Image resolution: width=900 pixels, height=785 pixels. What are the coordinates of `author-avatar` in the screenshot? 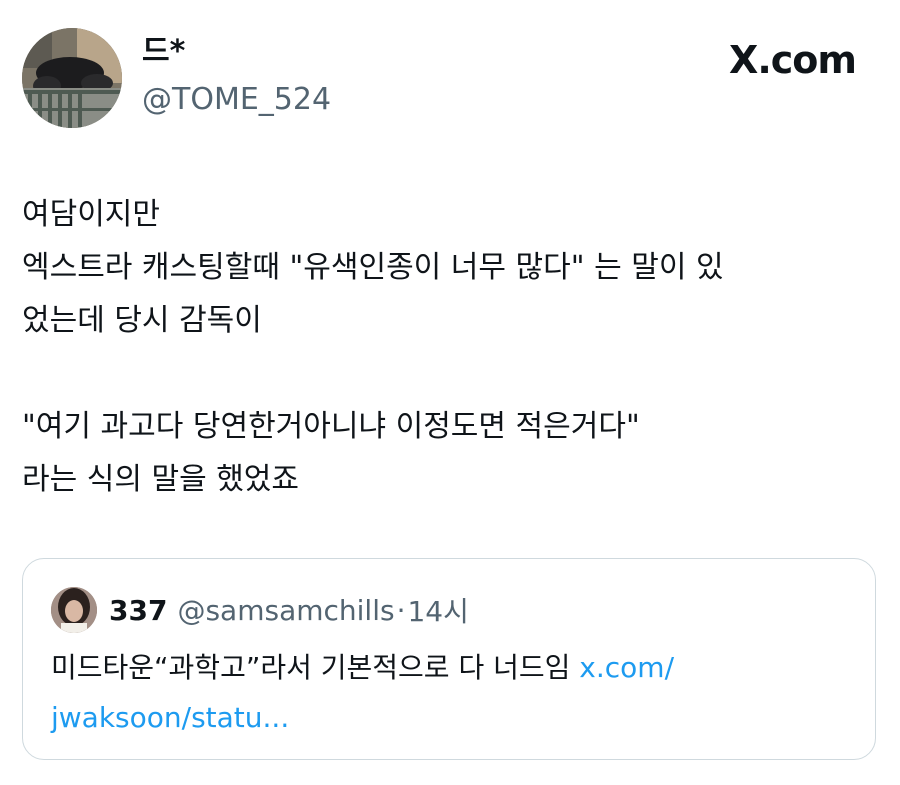 It's located at (72, 78).